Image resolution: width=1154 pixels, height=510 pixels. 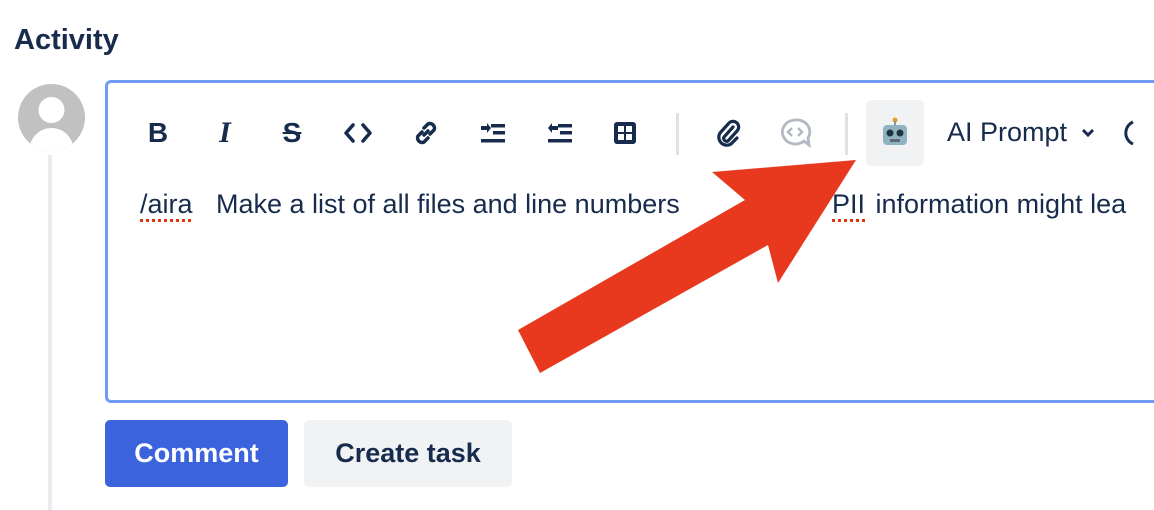 I want to click on link-button, so click(x=426, y=133).